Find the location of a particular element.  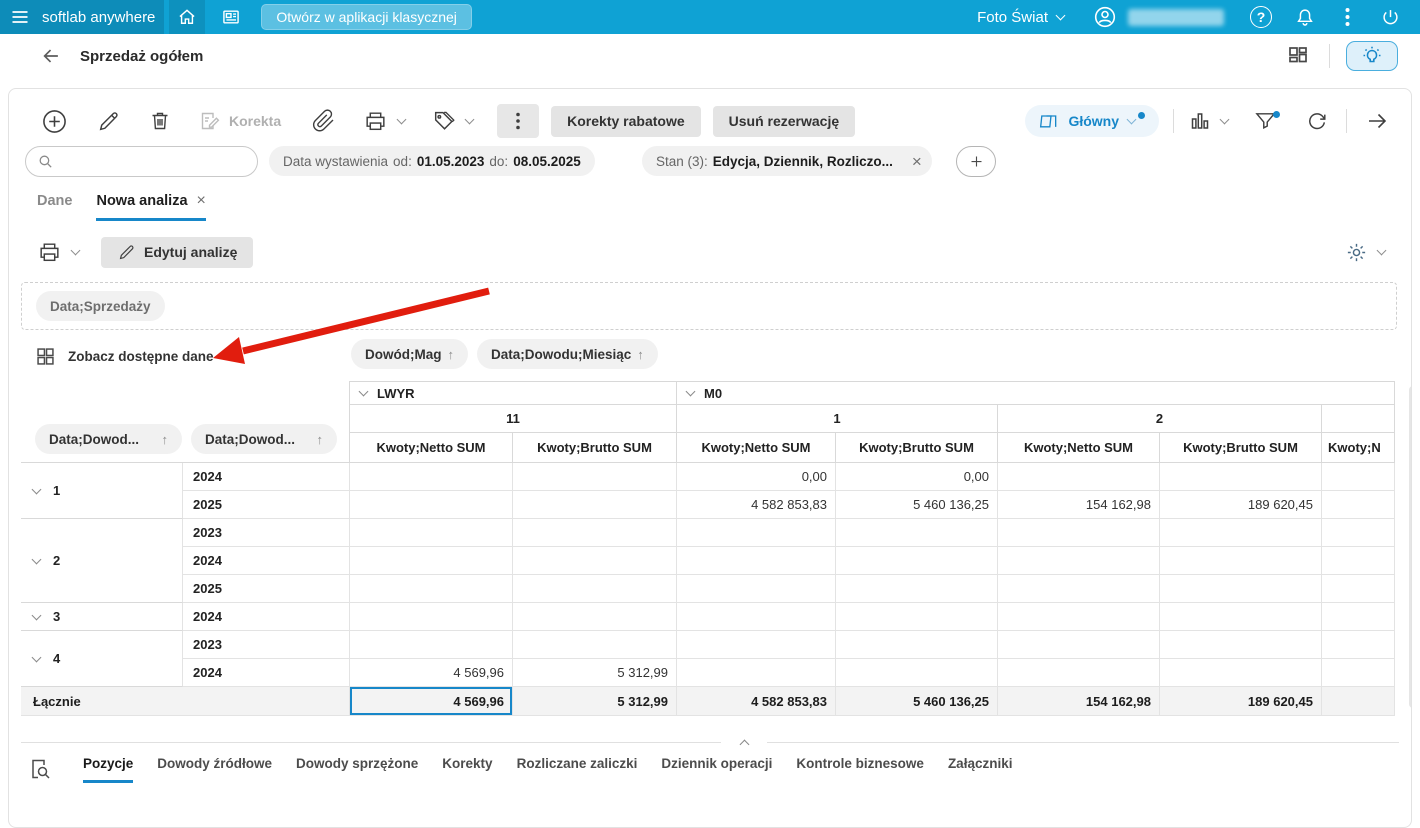

search-input is located at coordinates (141, 161).